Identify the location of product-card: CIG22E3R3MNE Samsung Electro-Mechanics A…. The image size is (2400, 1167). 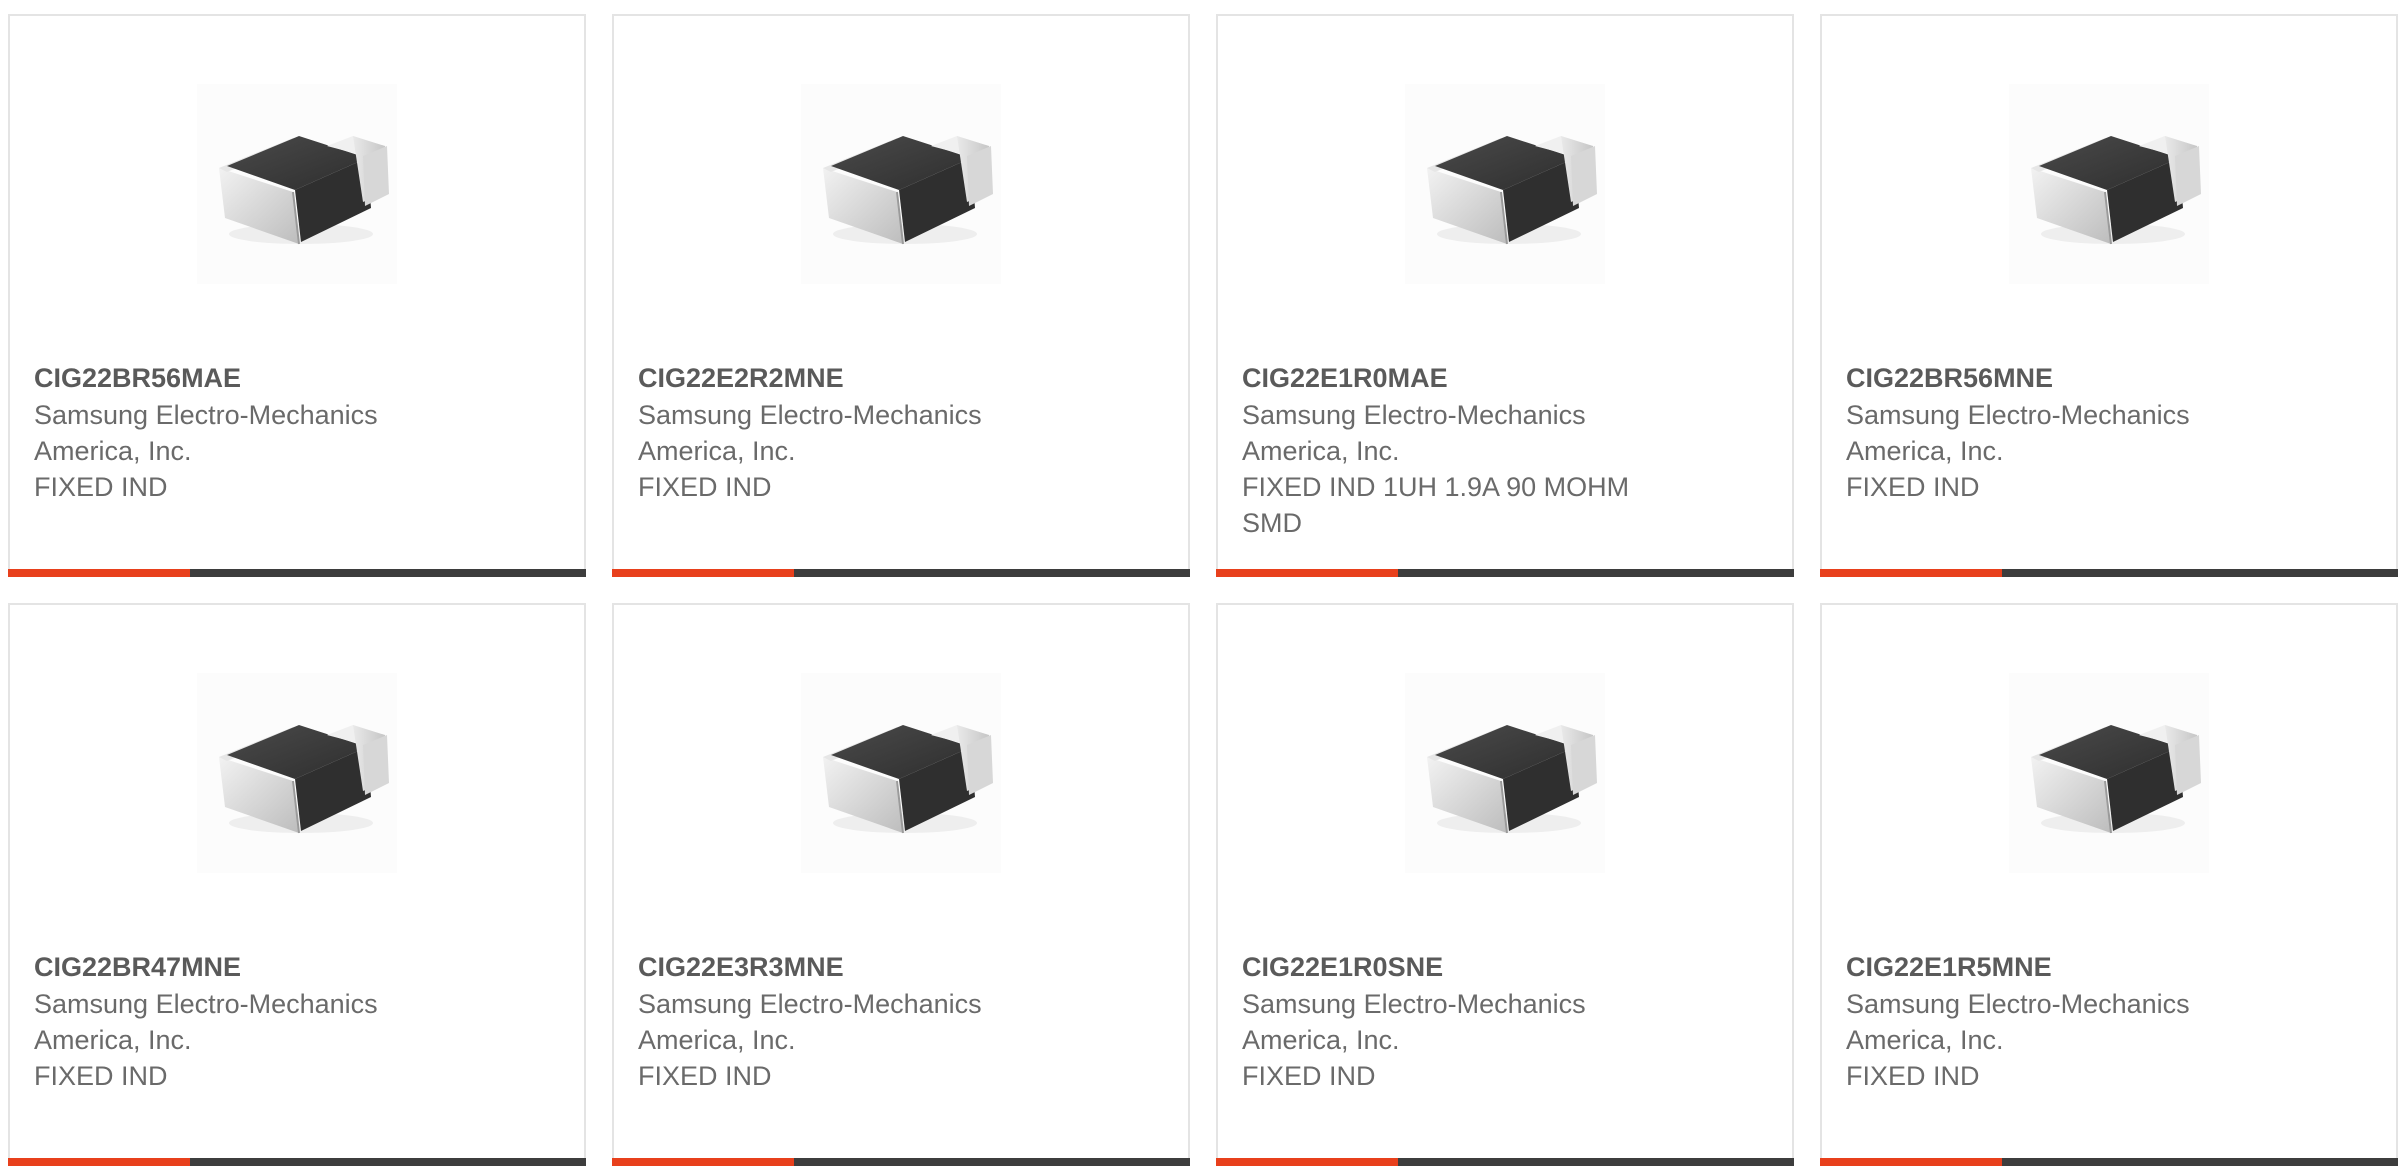
(901, 884).